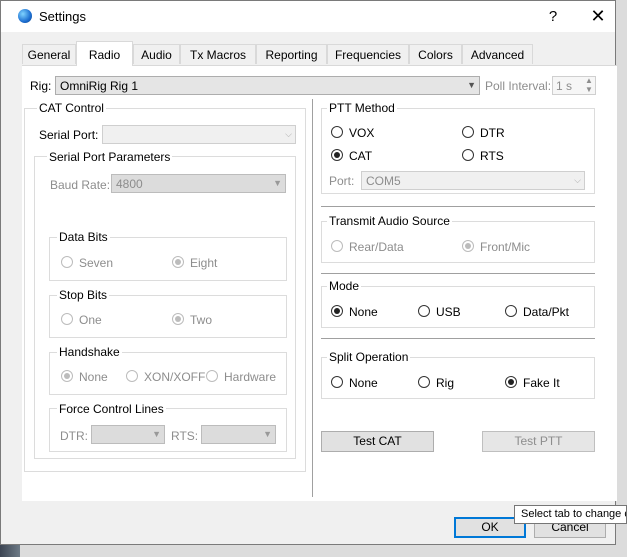 The width and height of the screenshot is (627, 557). I want to click on poll-interval-value: 1 s, so click(564, 86).